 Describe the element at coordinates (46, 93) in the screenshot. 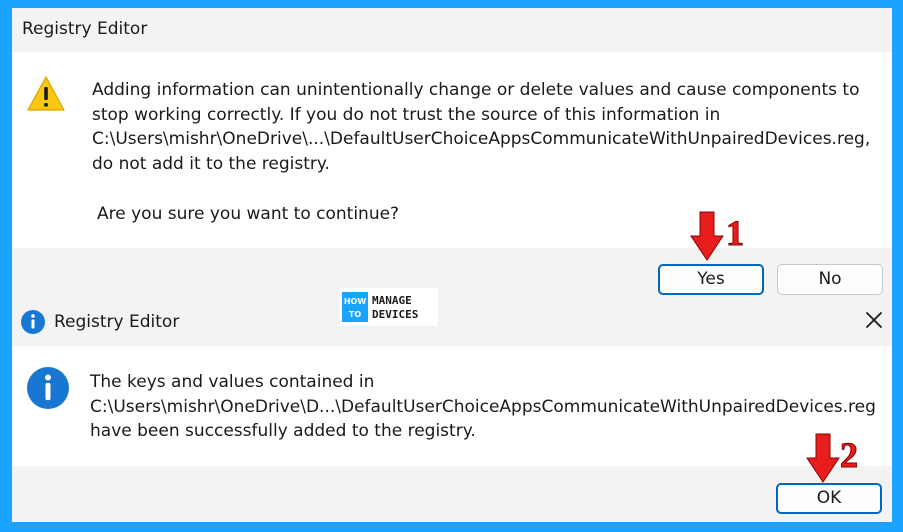

I see `warning-icon` at that location.